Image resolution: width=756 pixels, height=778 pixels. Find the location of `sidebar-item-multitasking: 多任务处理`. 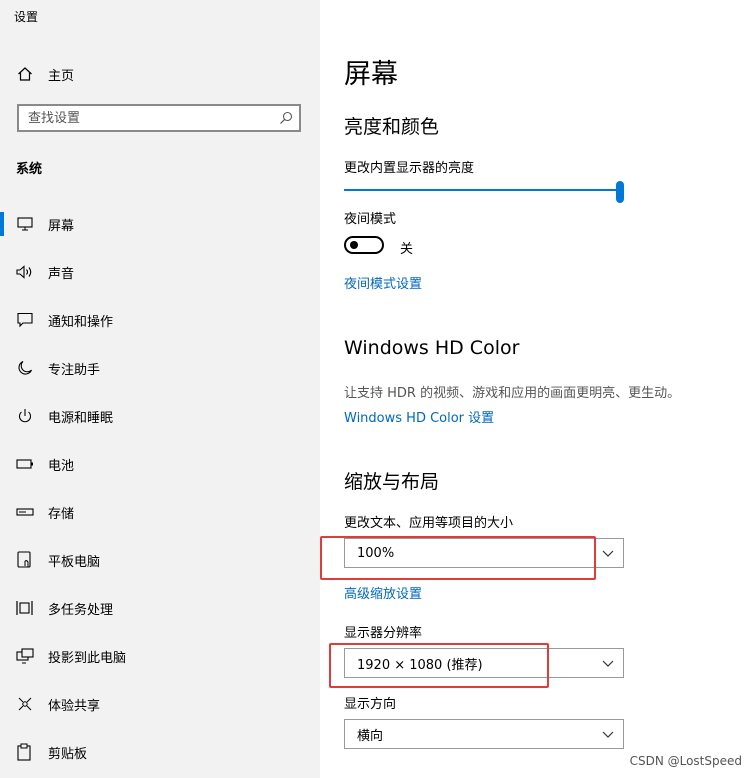

sidebar-item-multitasking: 多任务处理 is located at coordinates (160, 608).